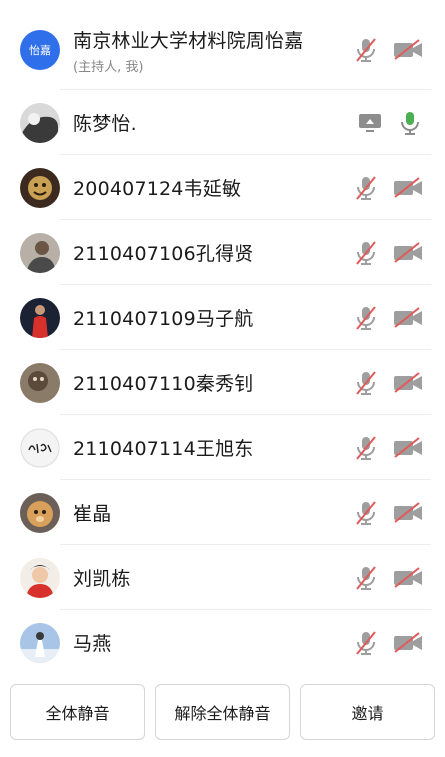  I want to click on participant-row: 崔晶, so click(222, 512).